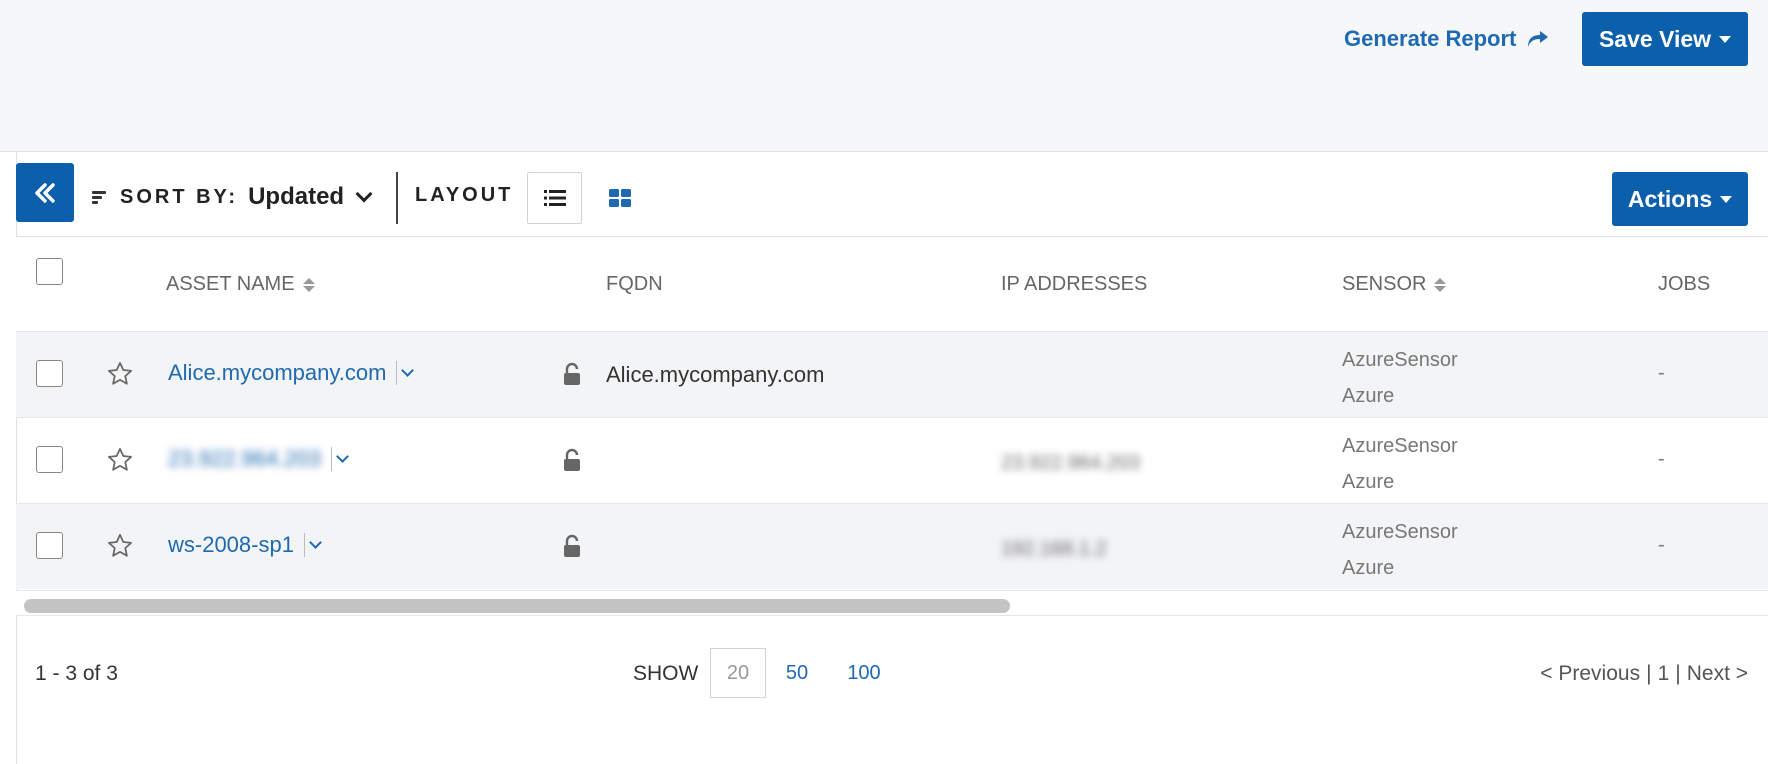 Image resolution: width=1768 pixels, height=764 pixels. I want to click on asset-name-link: ws-2008-sp1, so click(245, 545).